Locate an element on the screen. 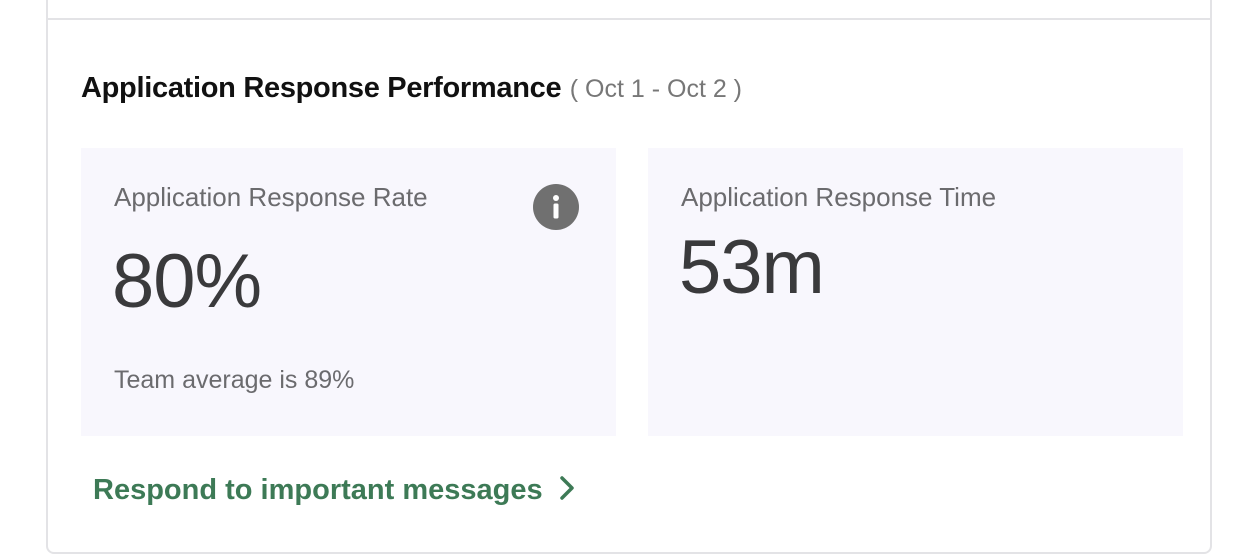 The image size is (1260, 556). respond-messages-link: Respond to important messages is located at coordinates (334, 490).